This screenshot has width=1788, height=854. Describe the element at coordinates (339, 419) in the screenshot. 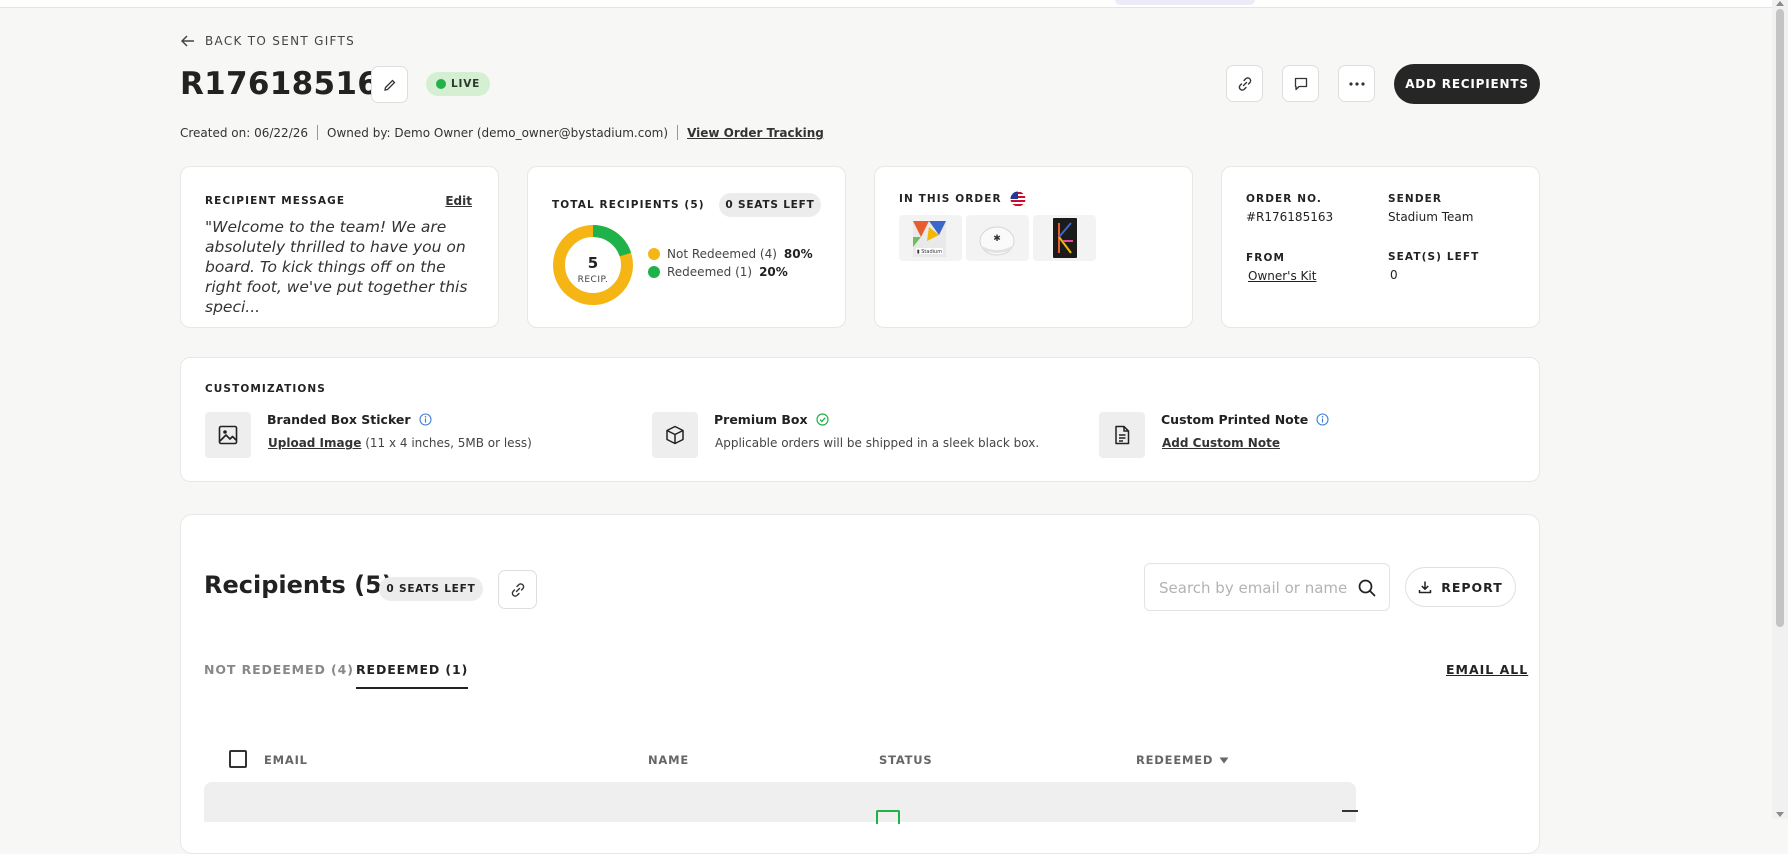

I see `branded-box-sticker-label: Branded Box Sticker` at that location.